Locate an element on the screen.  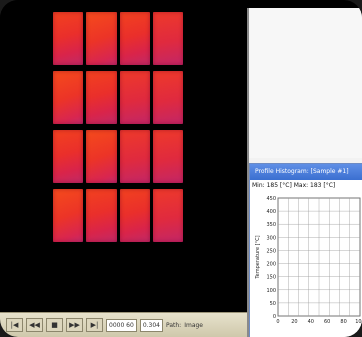
y-tick-label: 450 is located at coordinates (271, 199).